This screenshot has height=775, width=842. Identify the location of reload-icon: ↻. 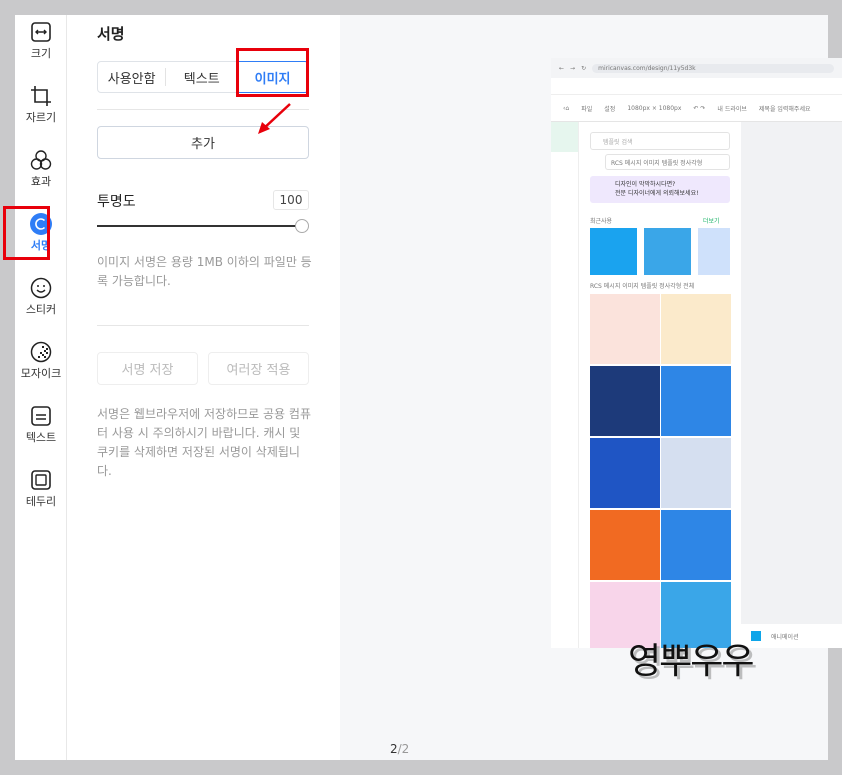
(584, 68).